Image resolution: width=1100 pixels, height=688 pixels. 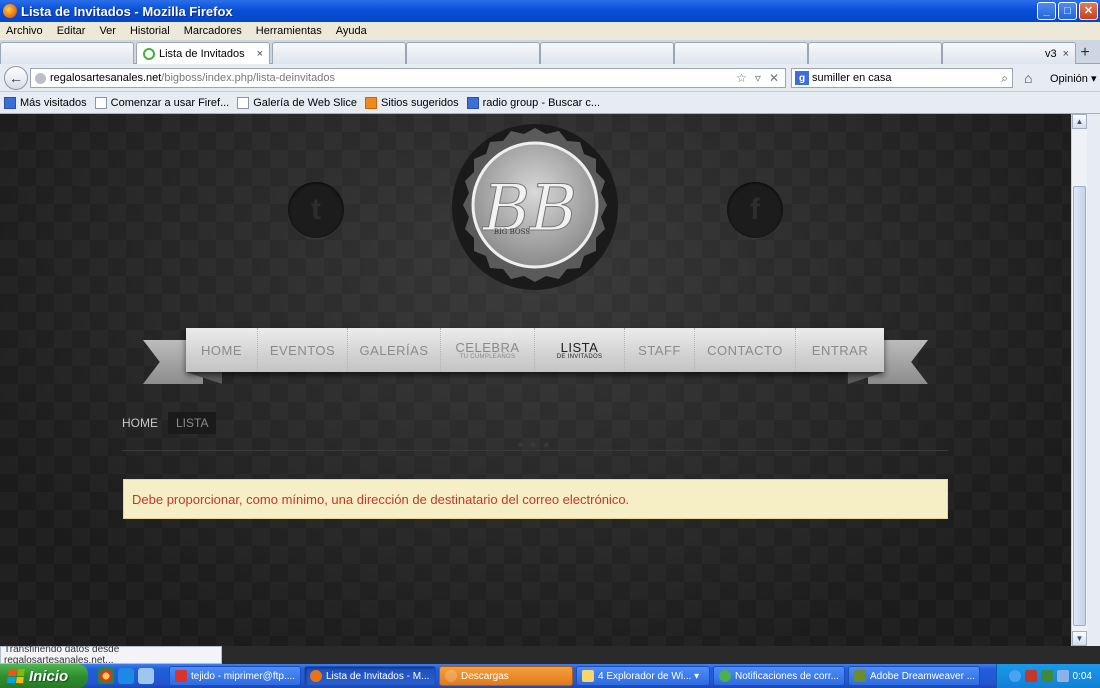 What do you see at coordinates (370, 102) in the screenshot?
I see `suggested-sites-icon` at bounding box center [370, 102].